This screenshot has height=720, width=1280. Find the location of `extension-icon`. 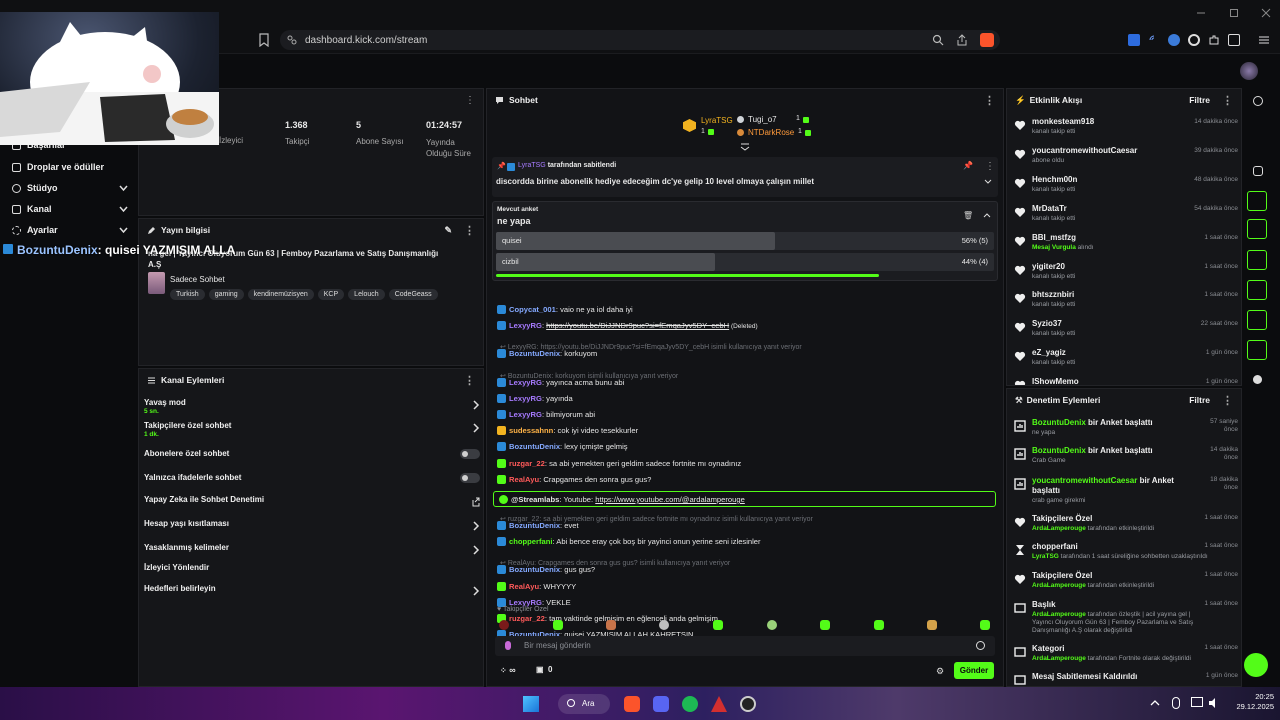

extension-icon is located at coordinates (1174, 40).